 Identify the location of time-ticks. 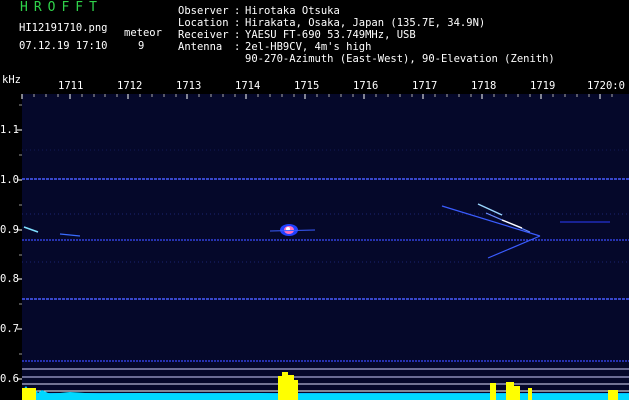
(311, 96).